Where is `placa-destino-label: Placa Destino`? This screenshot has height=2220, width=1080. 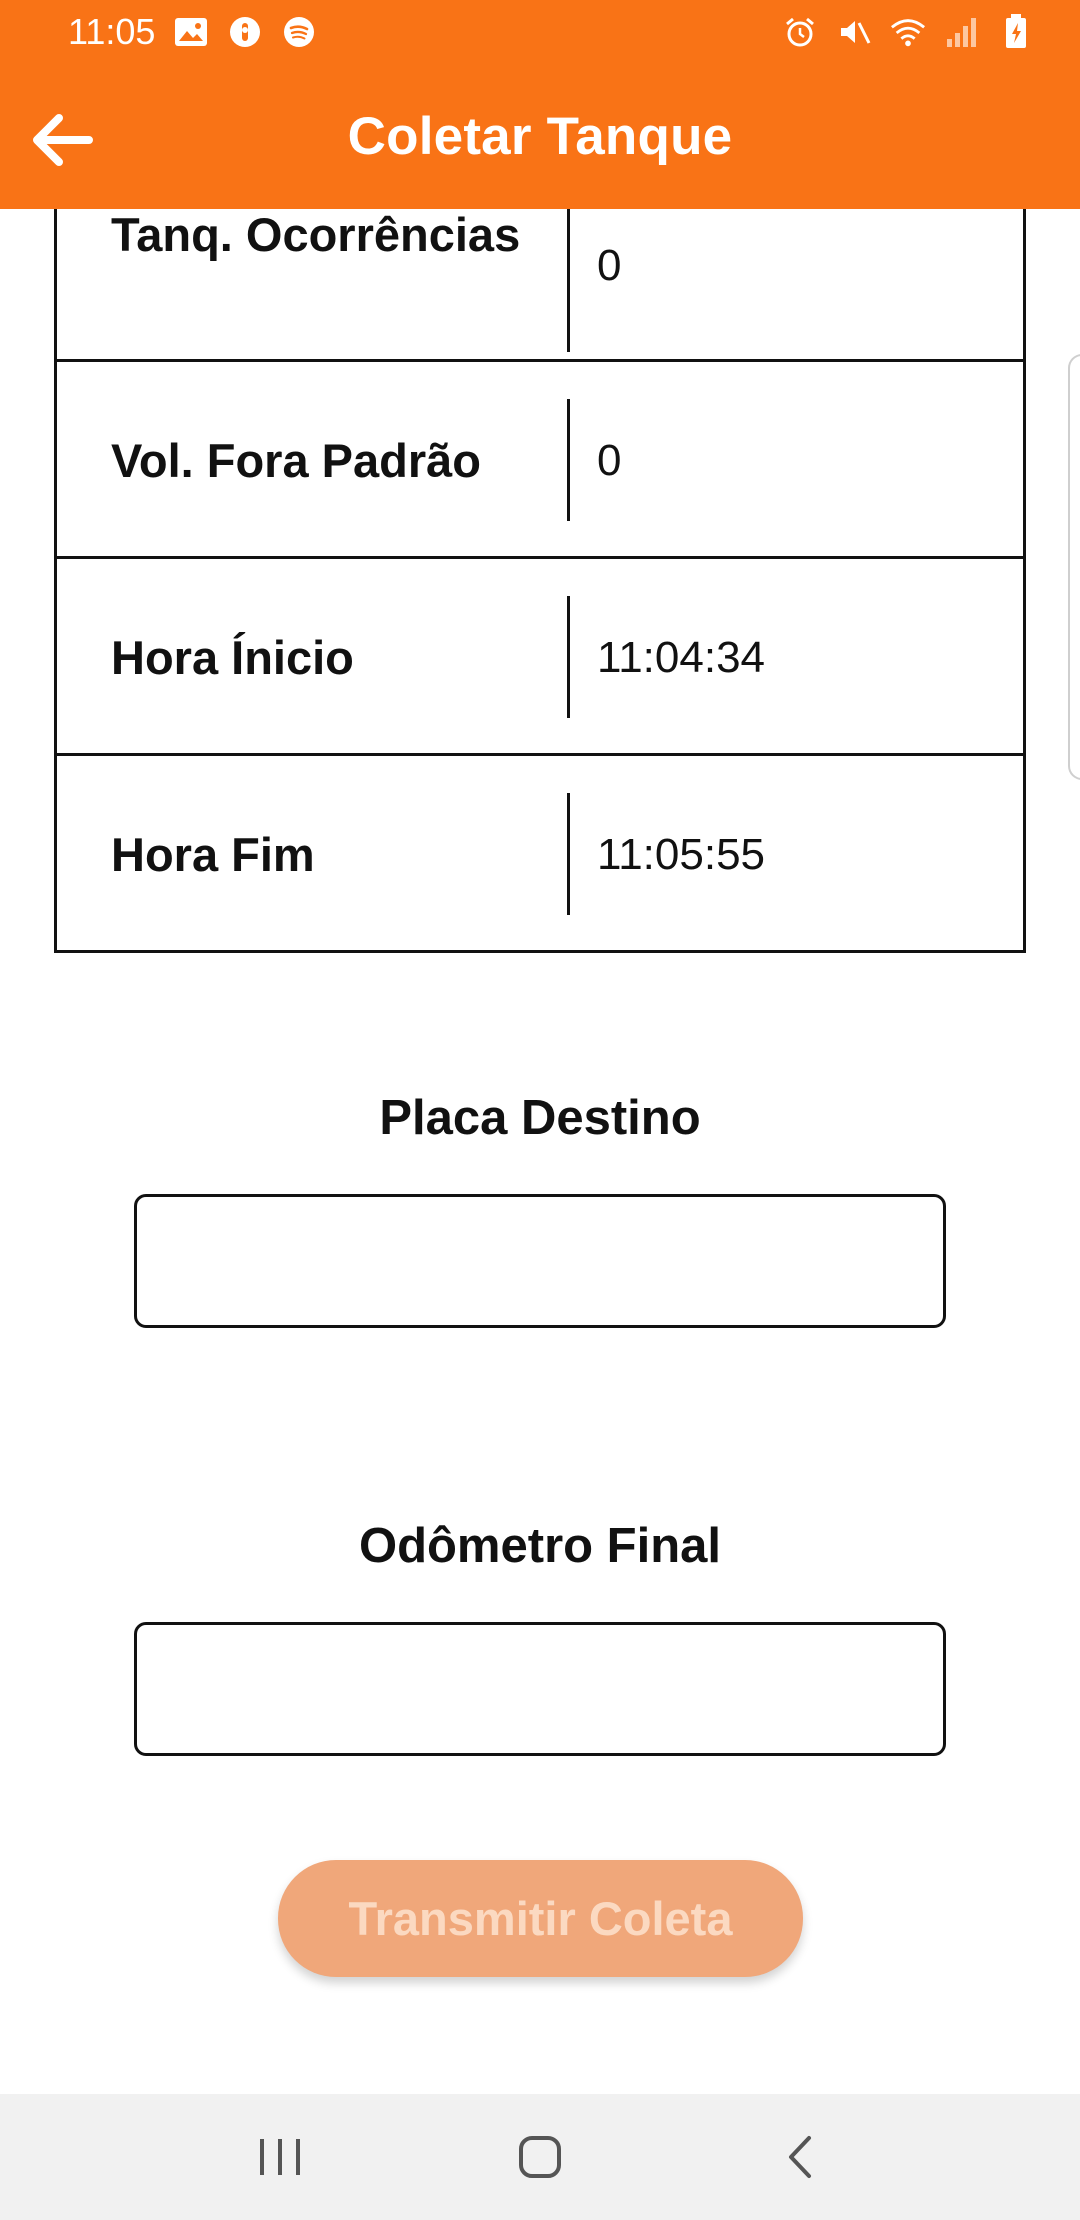
placa-destino-label: Placa Destino is located at coordinates (540, 1118).